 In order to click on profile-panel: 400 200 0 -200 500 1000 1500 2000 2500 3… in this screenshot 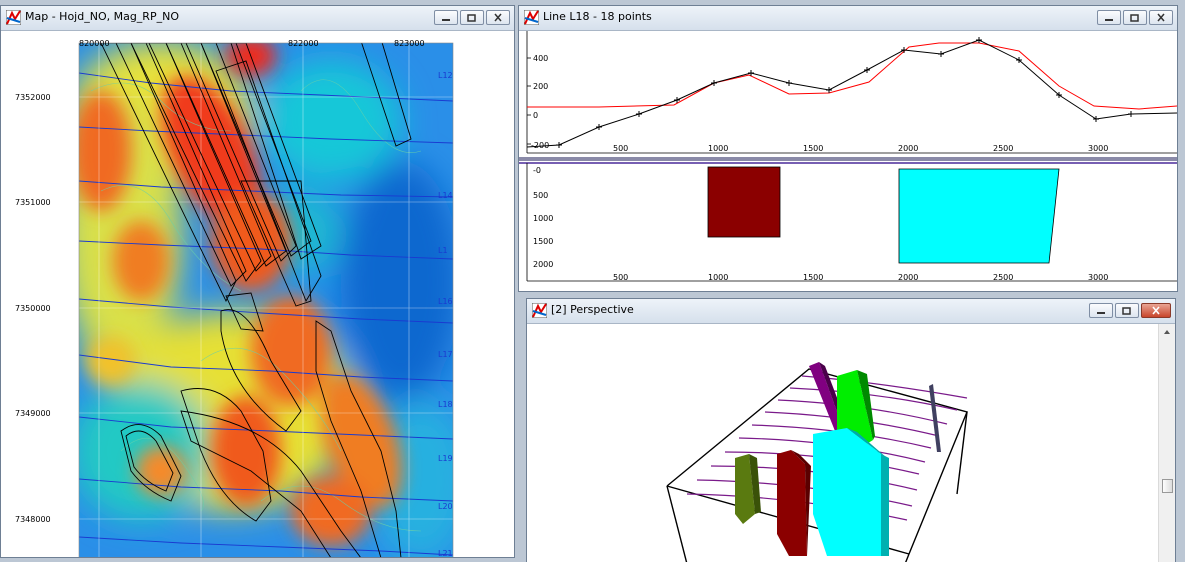, I will do `click(851, 92)`.